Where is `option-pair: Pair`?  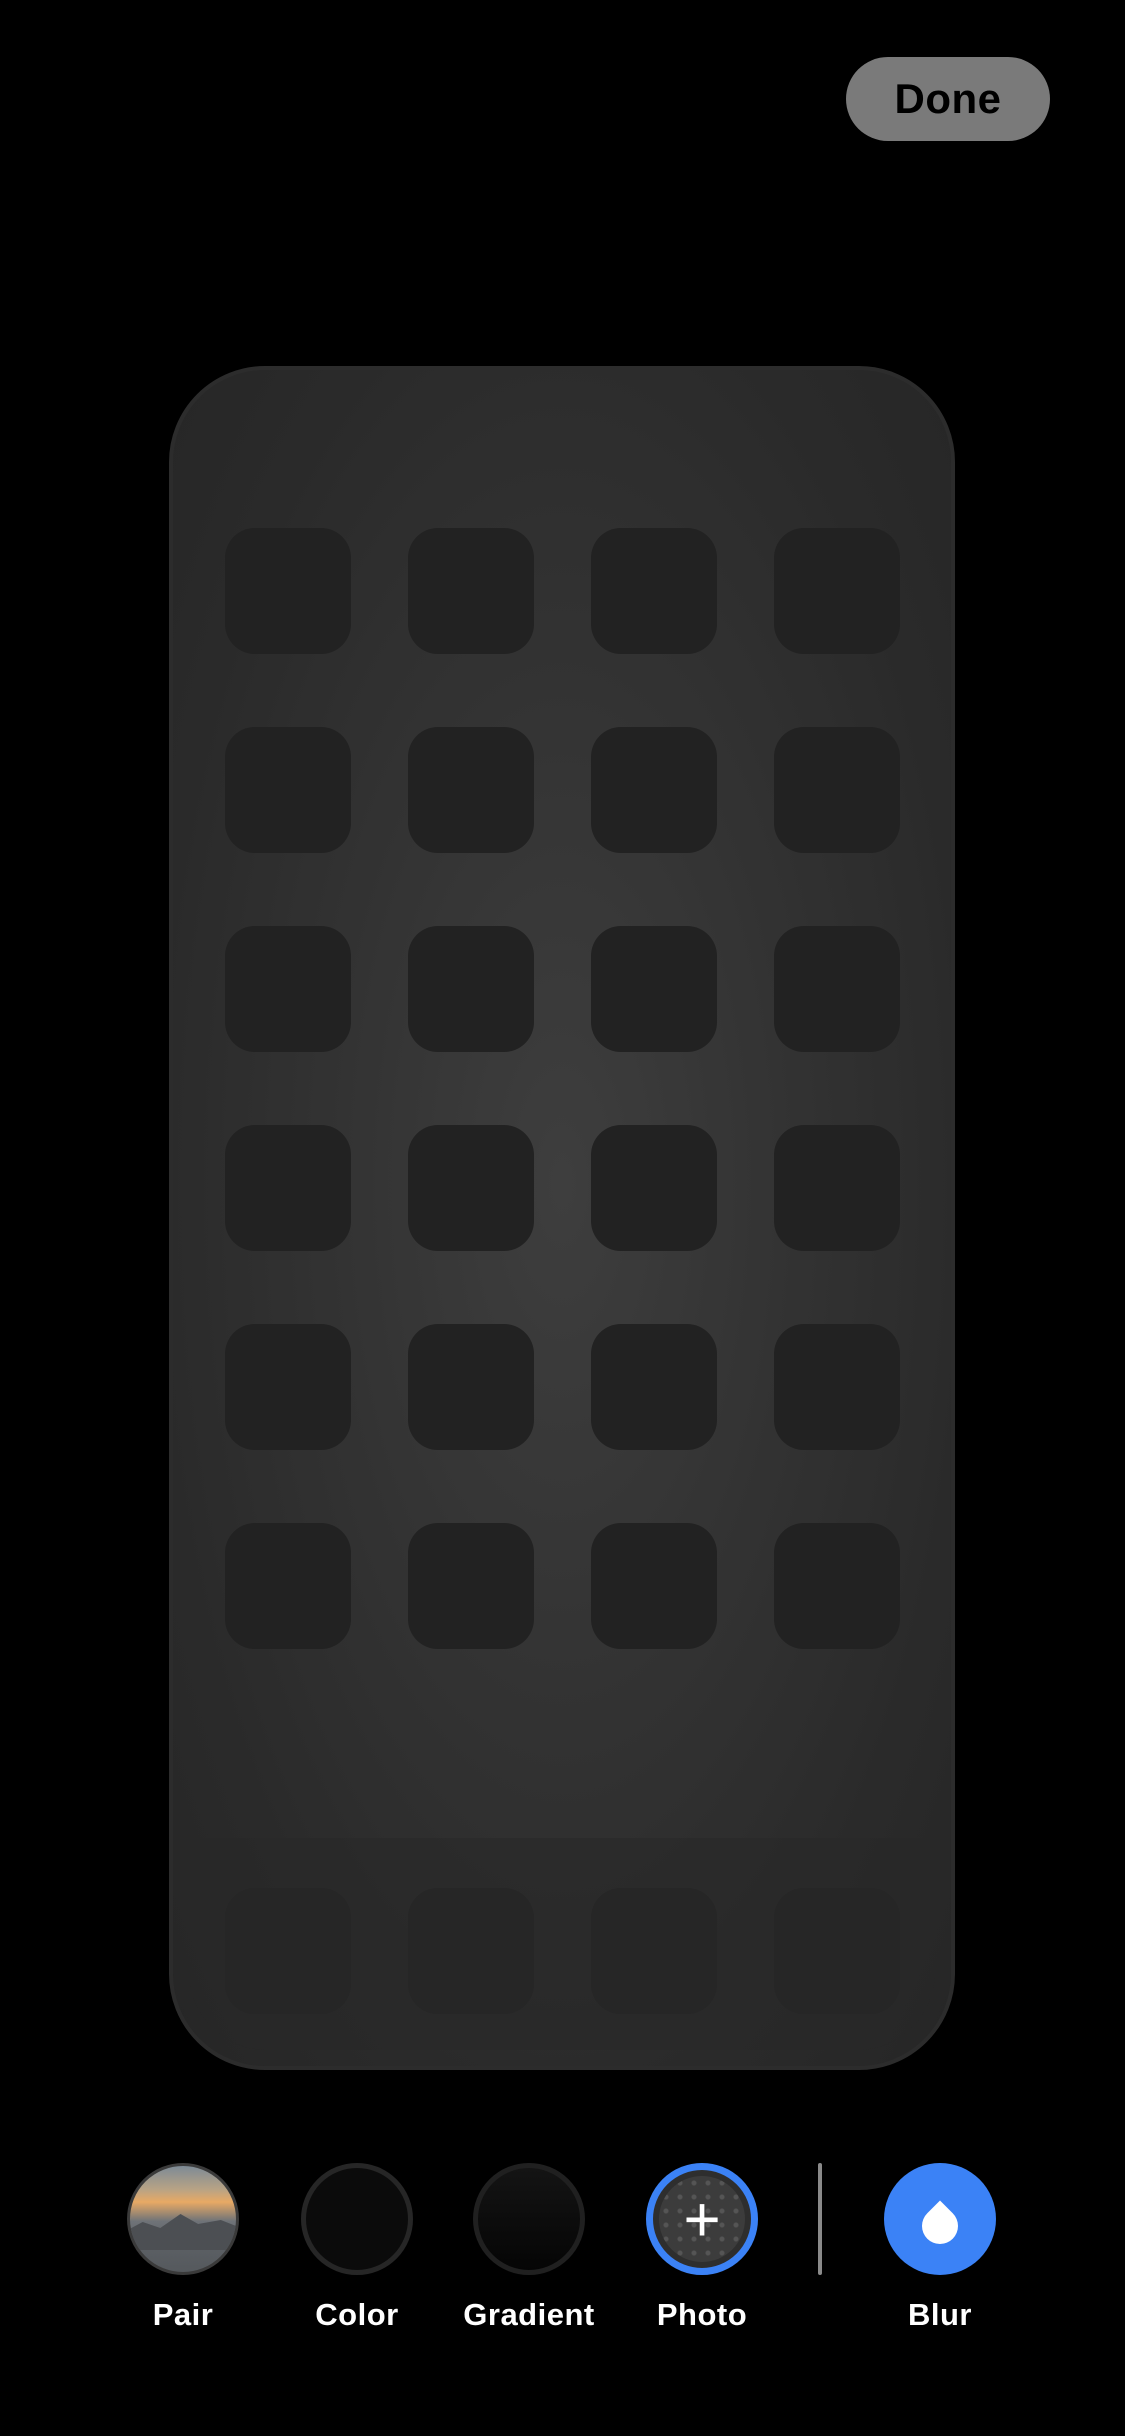 option-pair: Pair is located at coordinates (183, 2248).